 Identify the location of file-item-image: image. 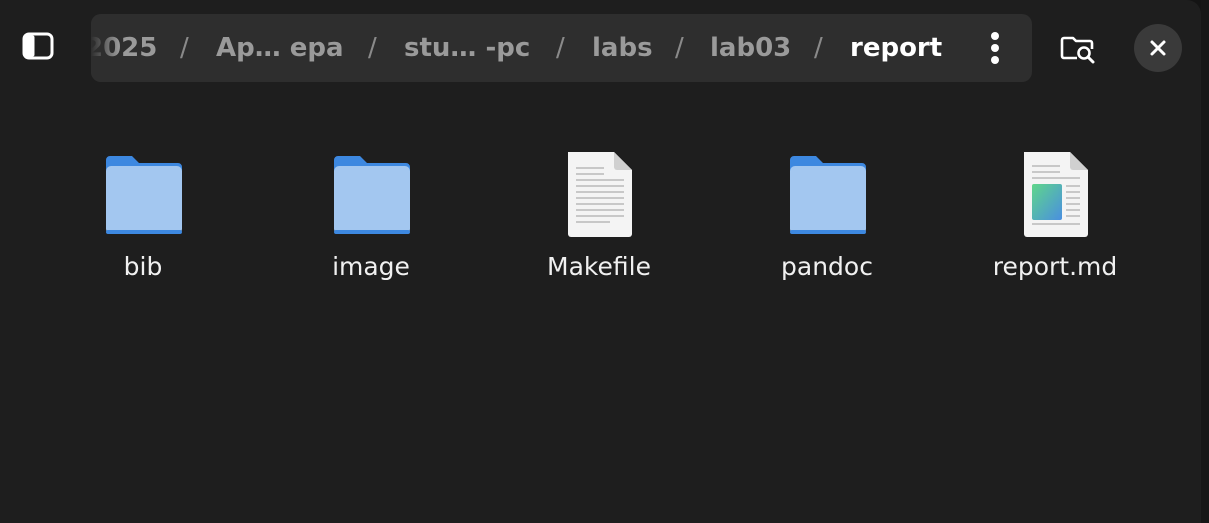
(371, 220).